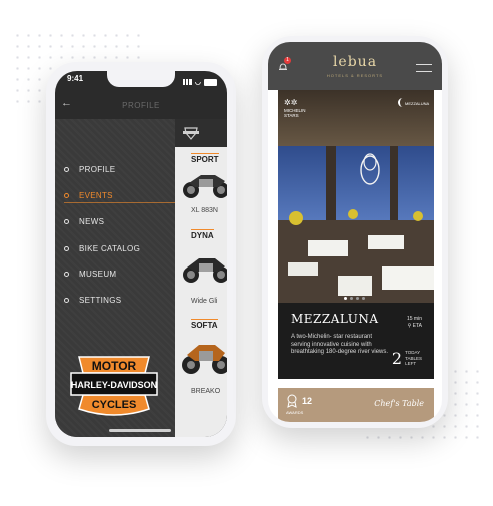 This screenshot has height=506, width=493. Describe the element at coordinates (114, 405) in the screenshot. I see `svg-text: CYCLES` at that location.